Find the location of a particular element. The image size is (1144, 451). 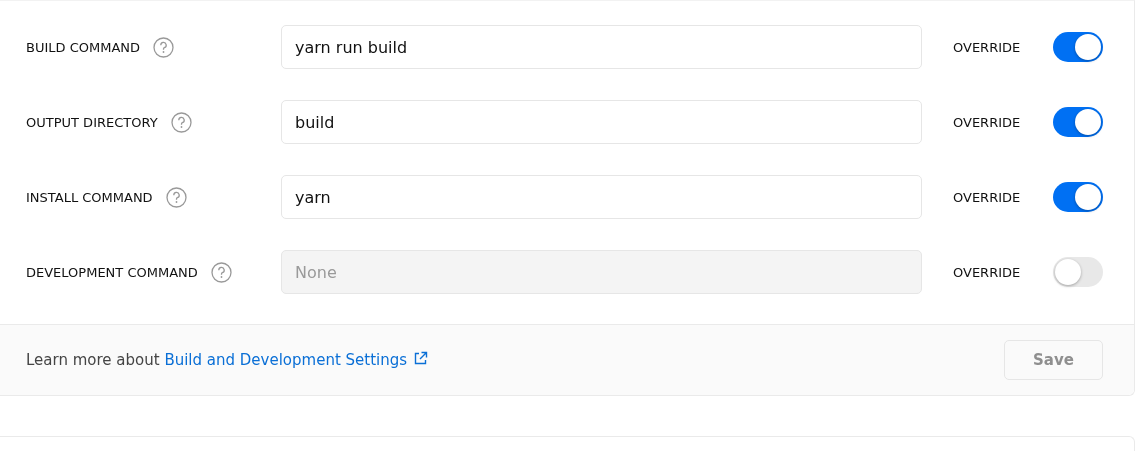

external-link-icon is located at coordinates (421, 358).